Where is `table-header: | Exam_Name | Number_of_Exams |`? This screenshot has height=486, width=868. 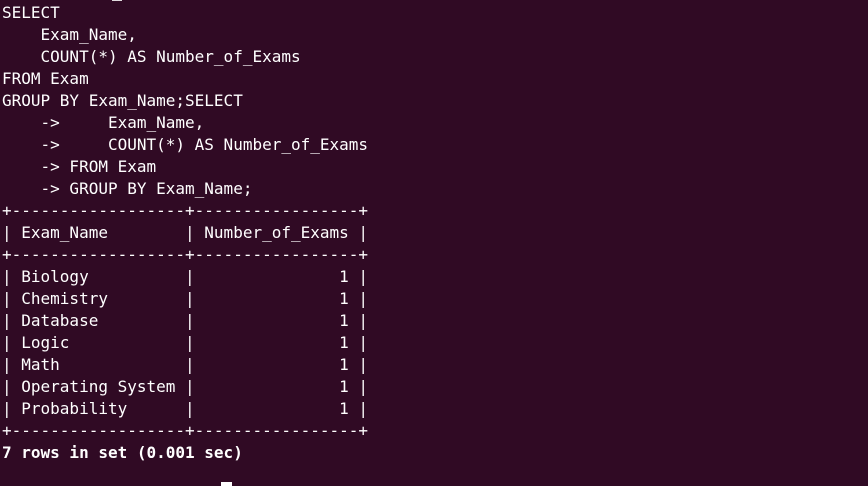
table-header: | Exam_Name | Number_of_Exams | is located at coordinates (185, 232).